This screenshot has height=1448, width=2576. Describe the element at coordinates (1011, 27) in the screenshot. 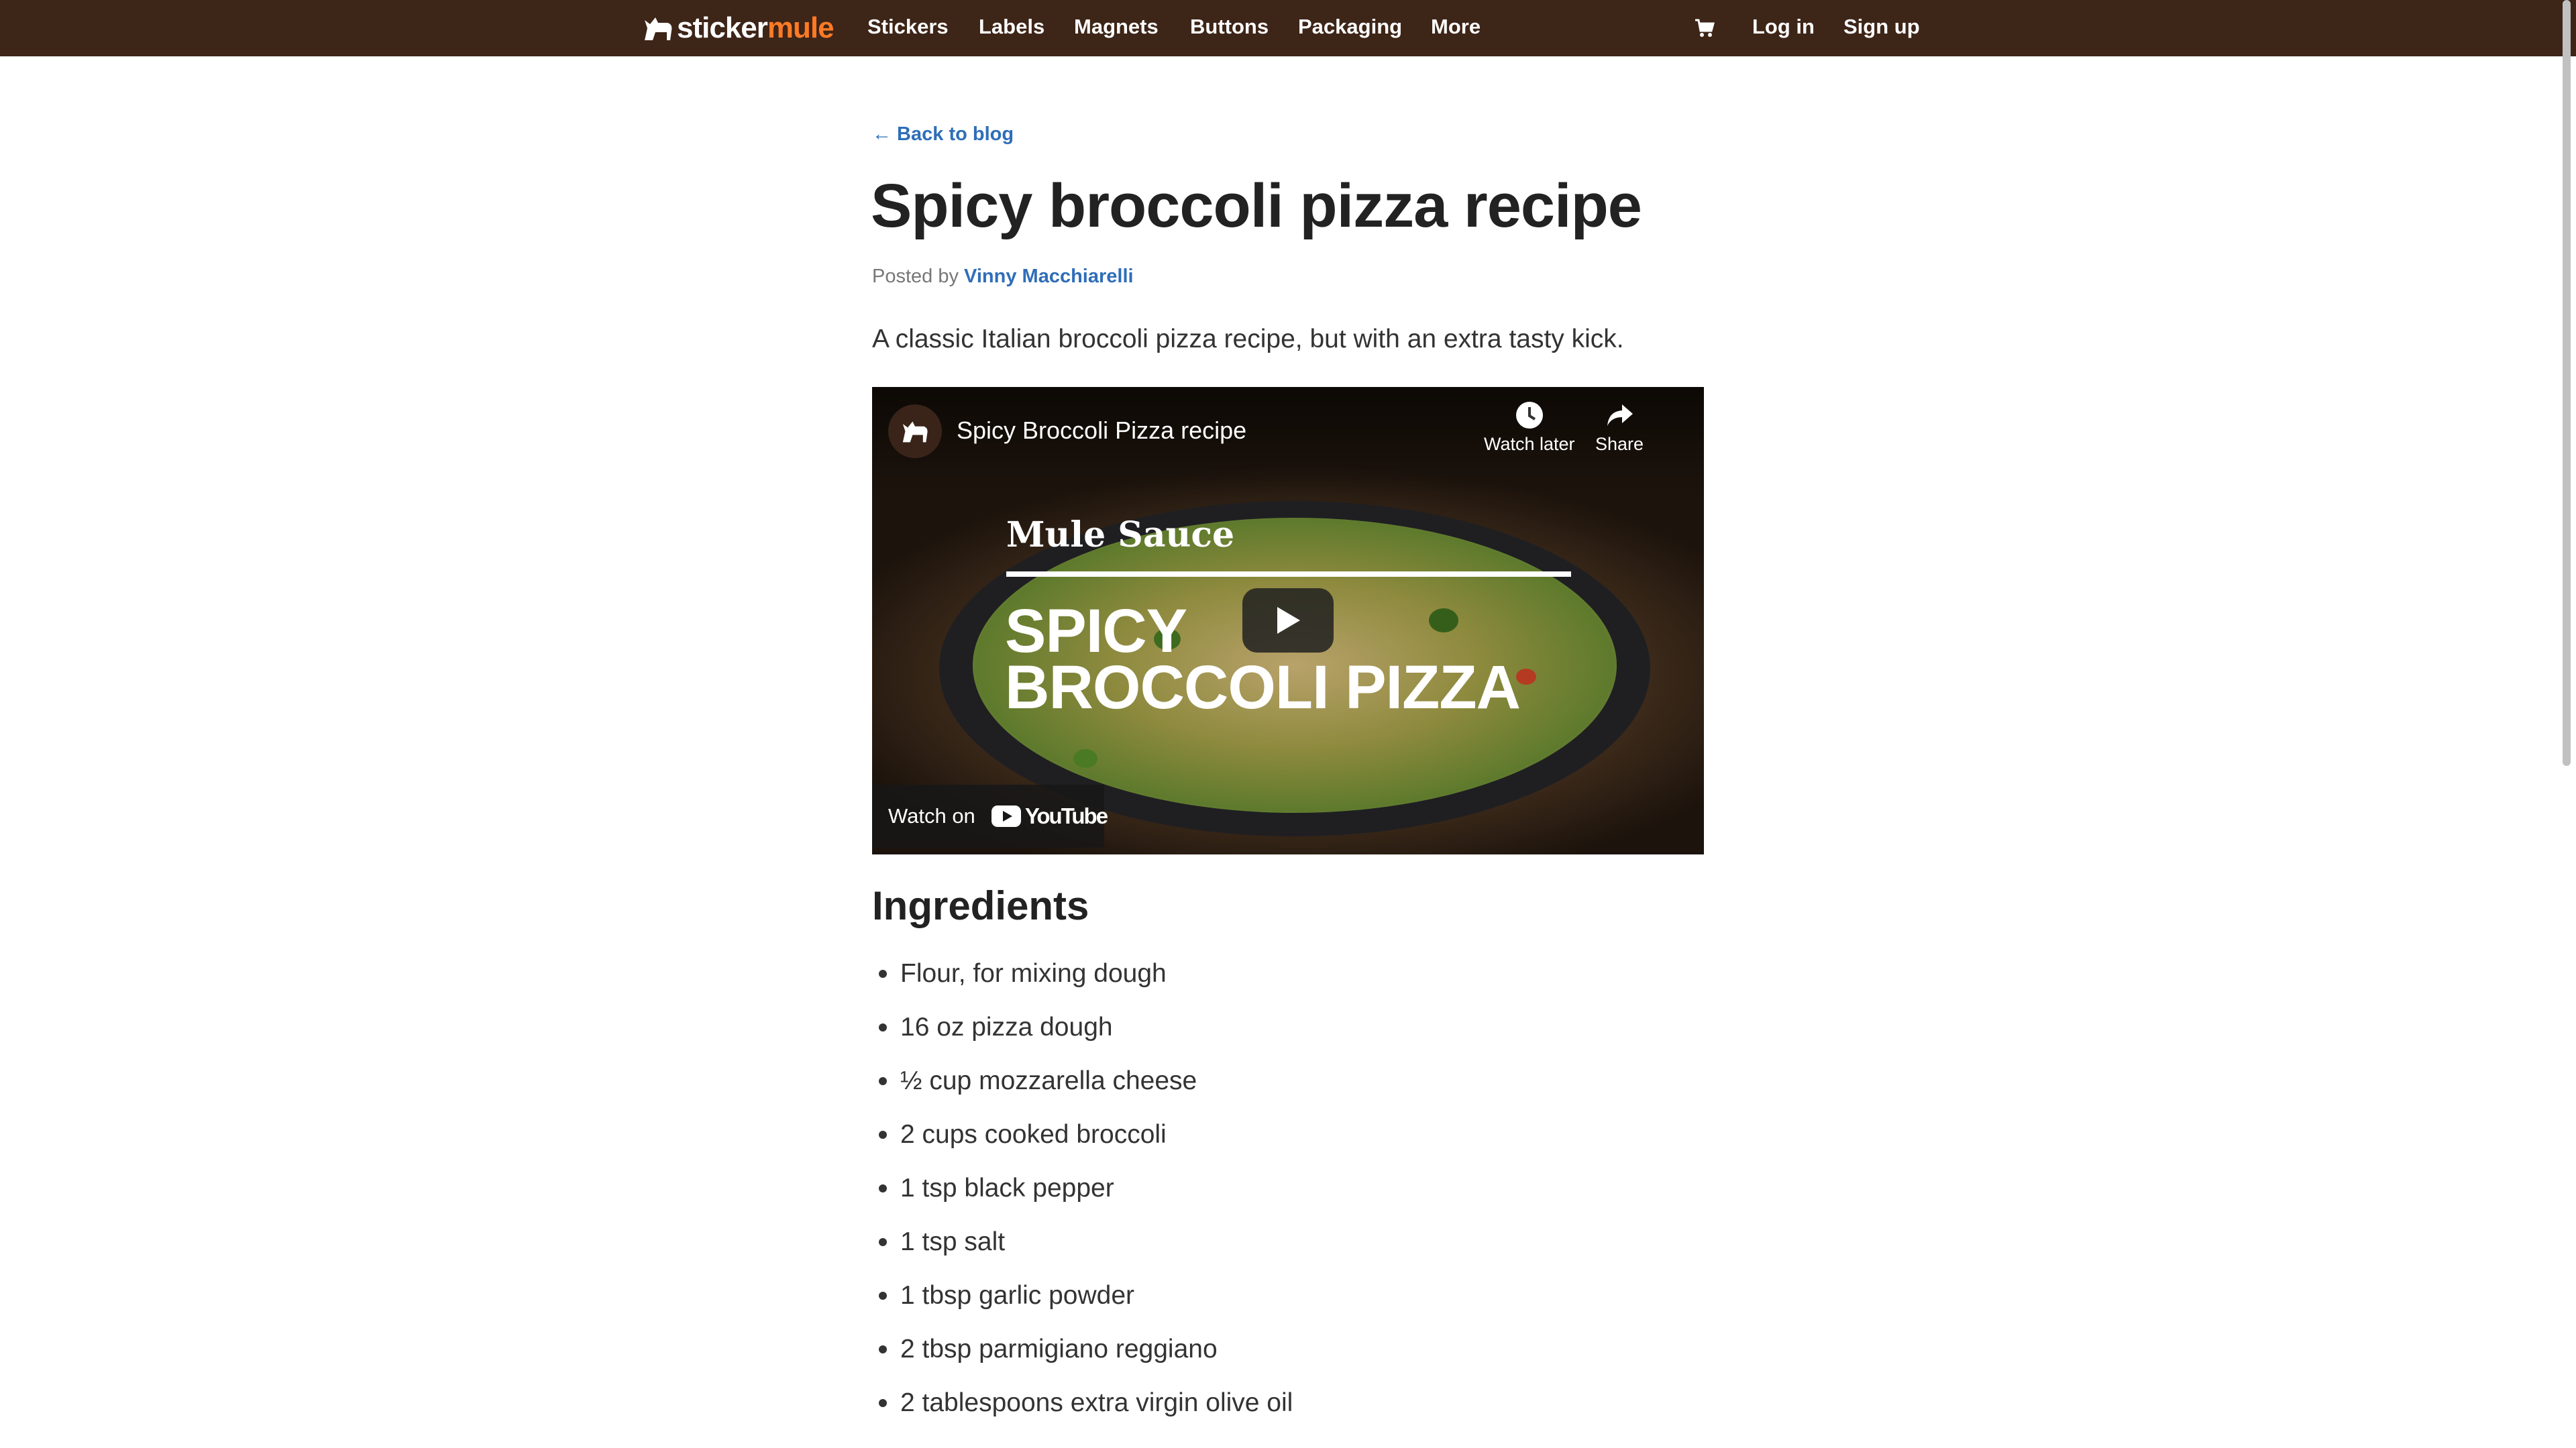

I see `nav-labels: Labels` at that location.